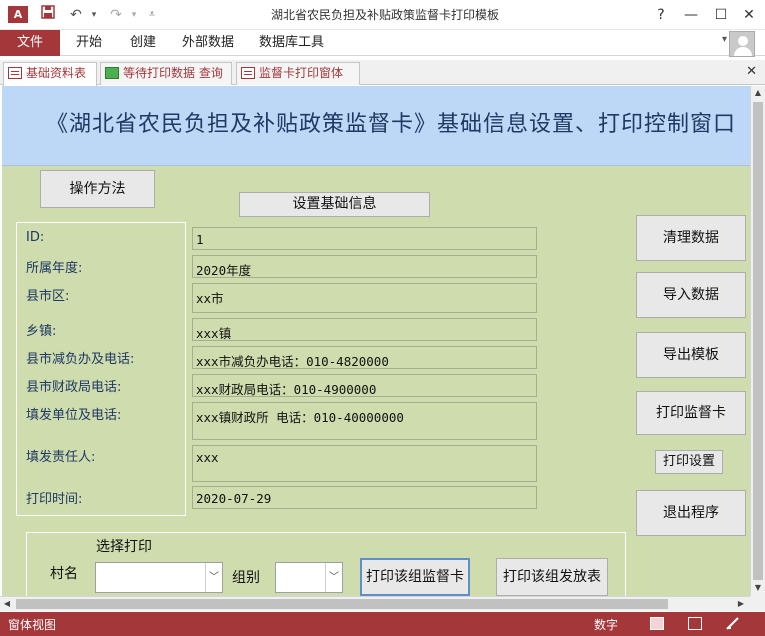 Image resolution: width=765 pixels, height=636 pixels. I want to click on vertical-scroll-thumb, so click(758, 341).